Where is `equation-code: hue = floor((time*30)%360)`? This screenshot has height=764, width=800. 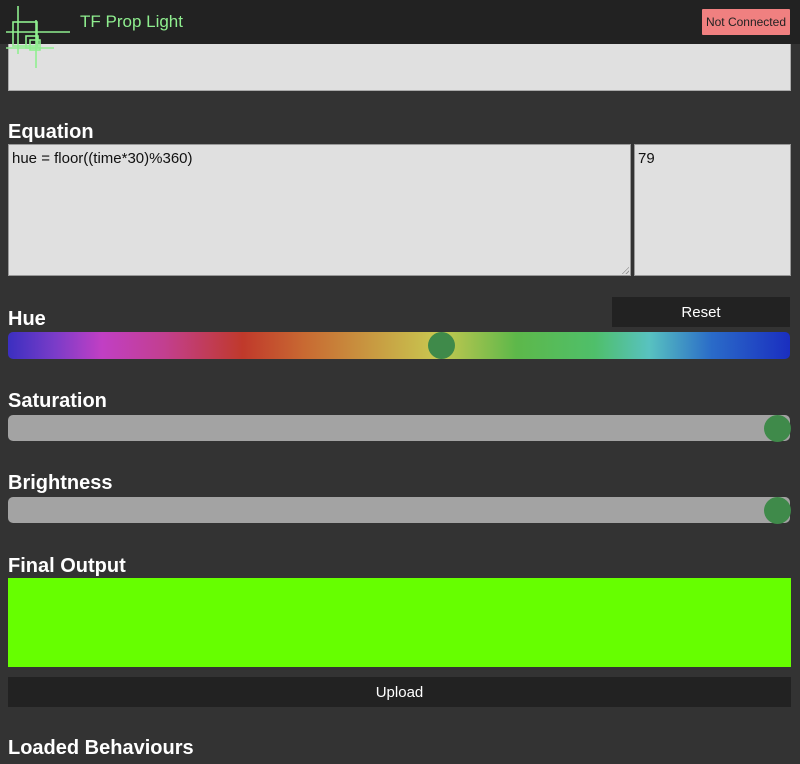 equation-code: hue = floor((time*30)%360) is located at coordinates (102, 158).